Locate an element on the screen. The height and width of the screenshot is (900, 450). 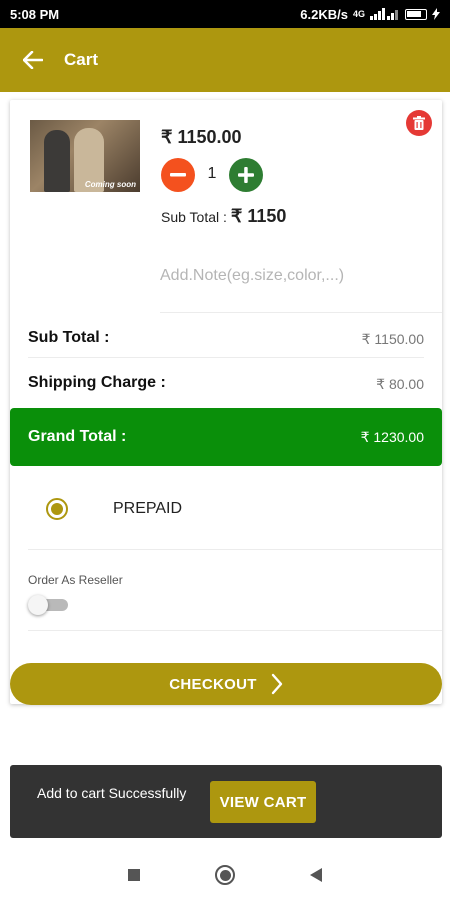
snackbar: Add to cart Successfully VIEW CART is located at coordinates (226, 801).